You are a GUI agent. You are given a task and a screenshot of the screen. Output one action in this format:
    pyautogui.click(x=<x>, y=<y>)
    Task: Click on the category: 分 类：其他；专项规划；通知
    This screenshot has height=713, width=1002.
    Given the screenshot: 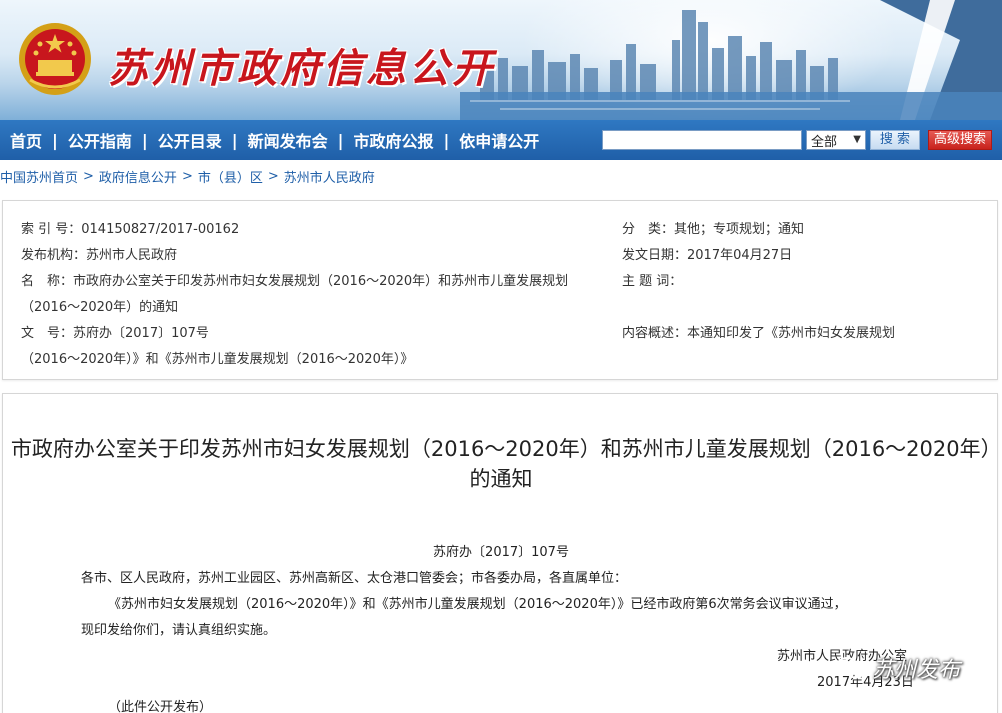 What is the action you would take?
    pyautogui.click(x=713, y=229)
    